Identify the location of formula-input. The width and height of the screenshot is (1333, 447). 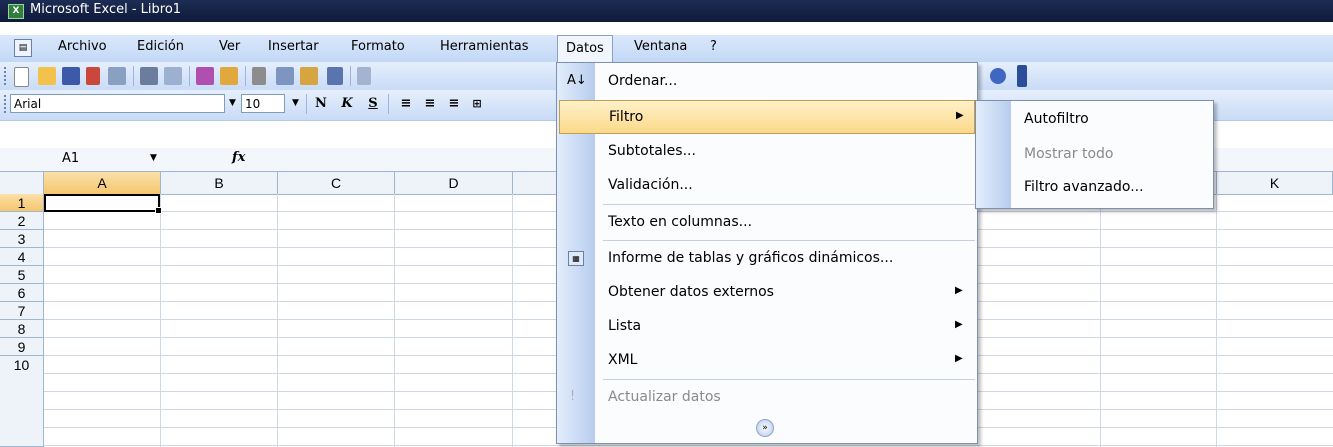
(407, 159).